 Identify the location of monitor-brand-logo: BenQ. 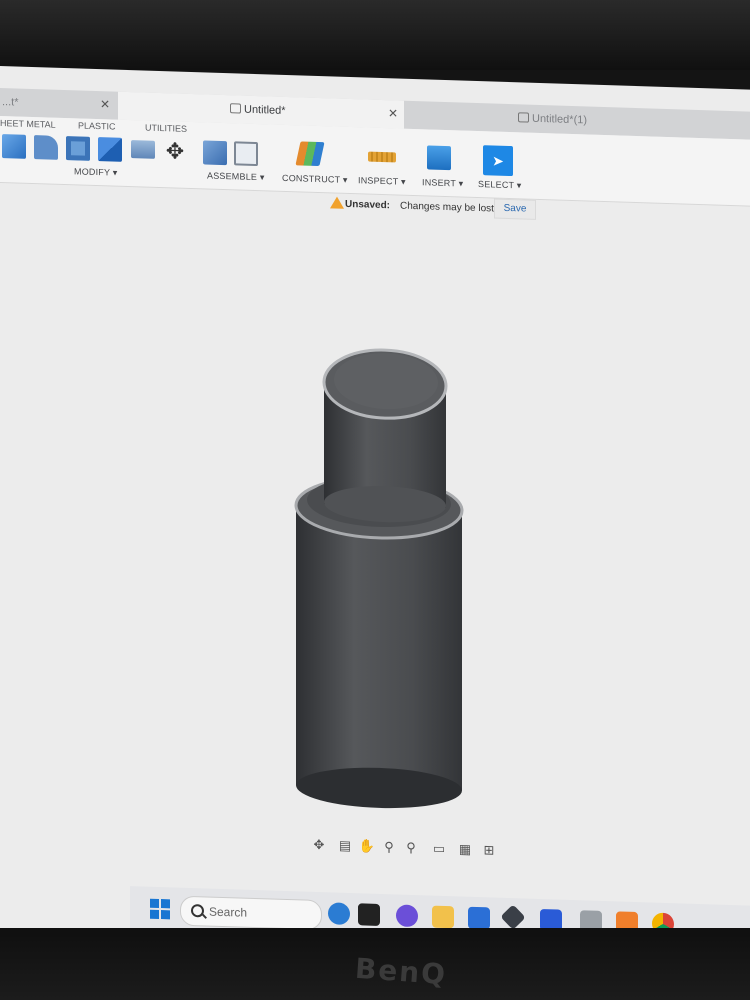
(401, 971).